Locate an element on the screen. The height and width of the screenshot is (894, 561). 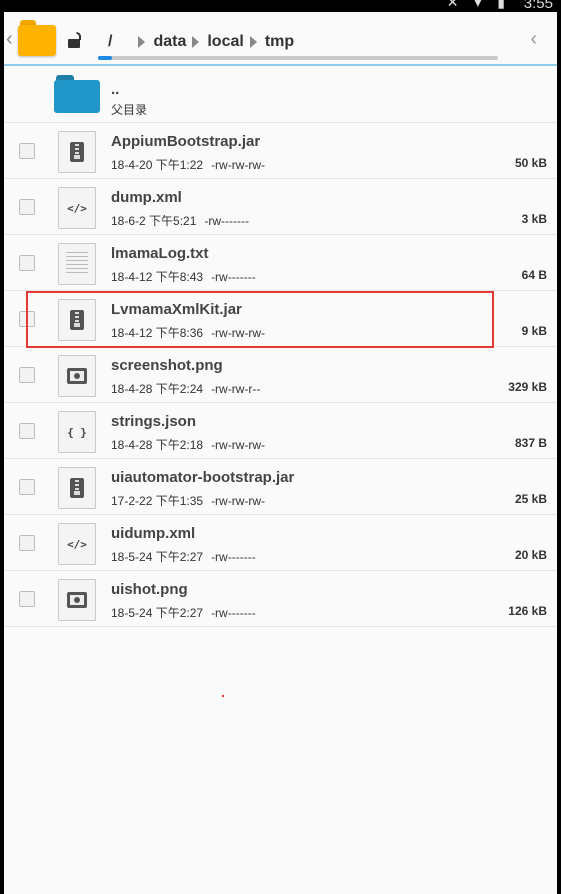
file-date: 17-2-22 下午1:35 is located at coordinates (157, 501).